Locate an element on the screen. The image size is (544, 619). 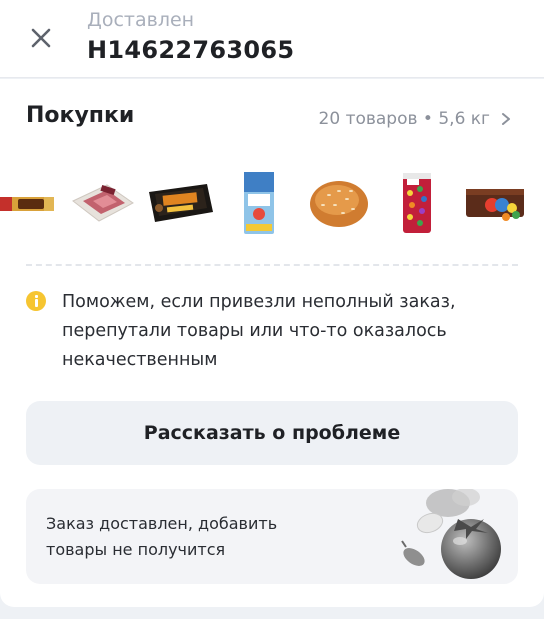
purchases-row: Покупки 20 товаров • 5,6 кг is located at coordinates (272, 119).